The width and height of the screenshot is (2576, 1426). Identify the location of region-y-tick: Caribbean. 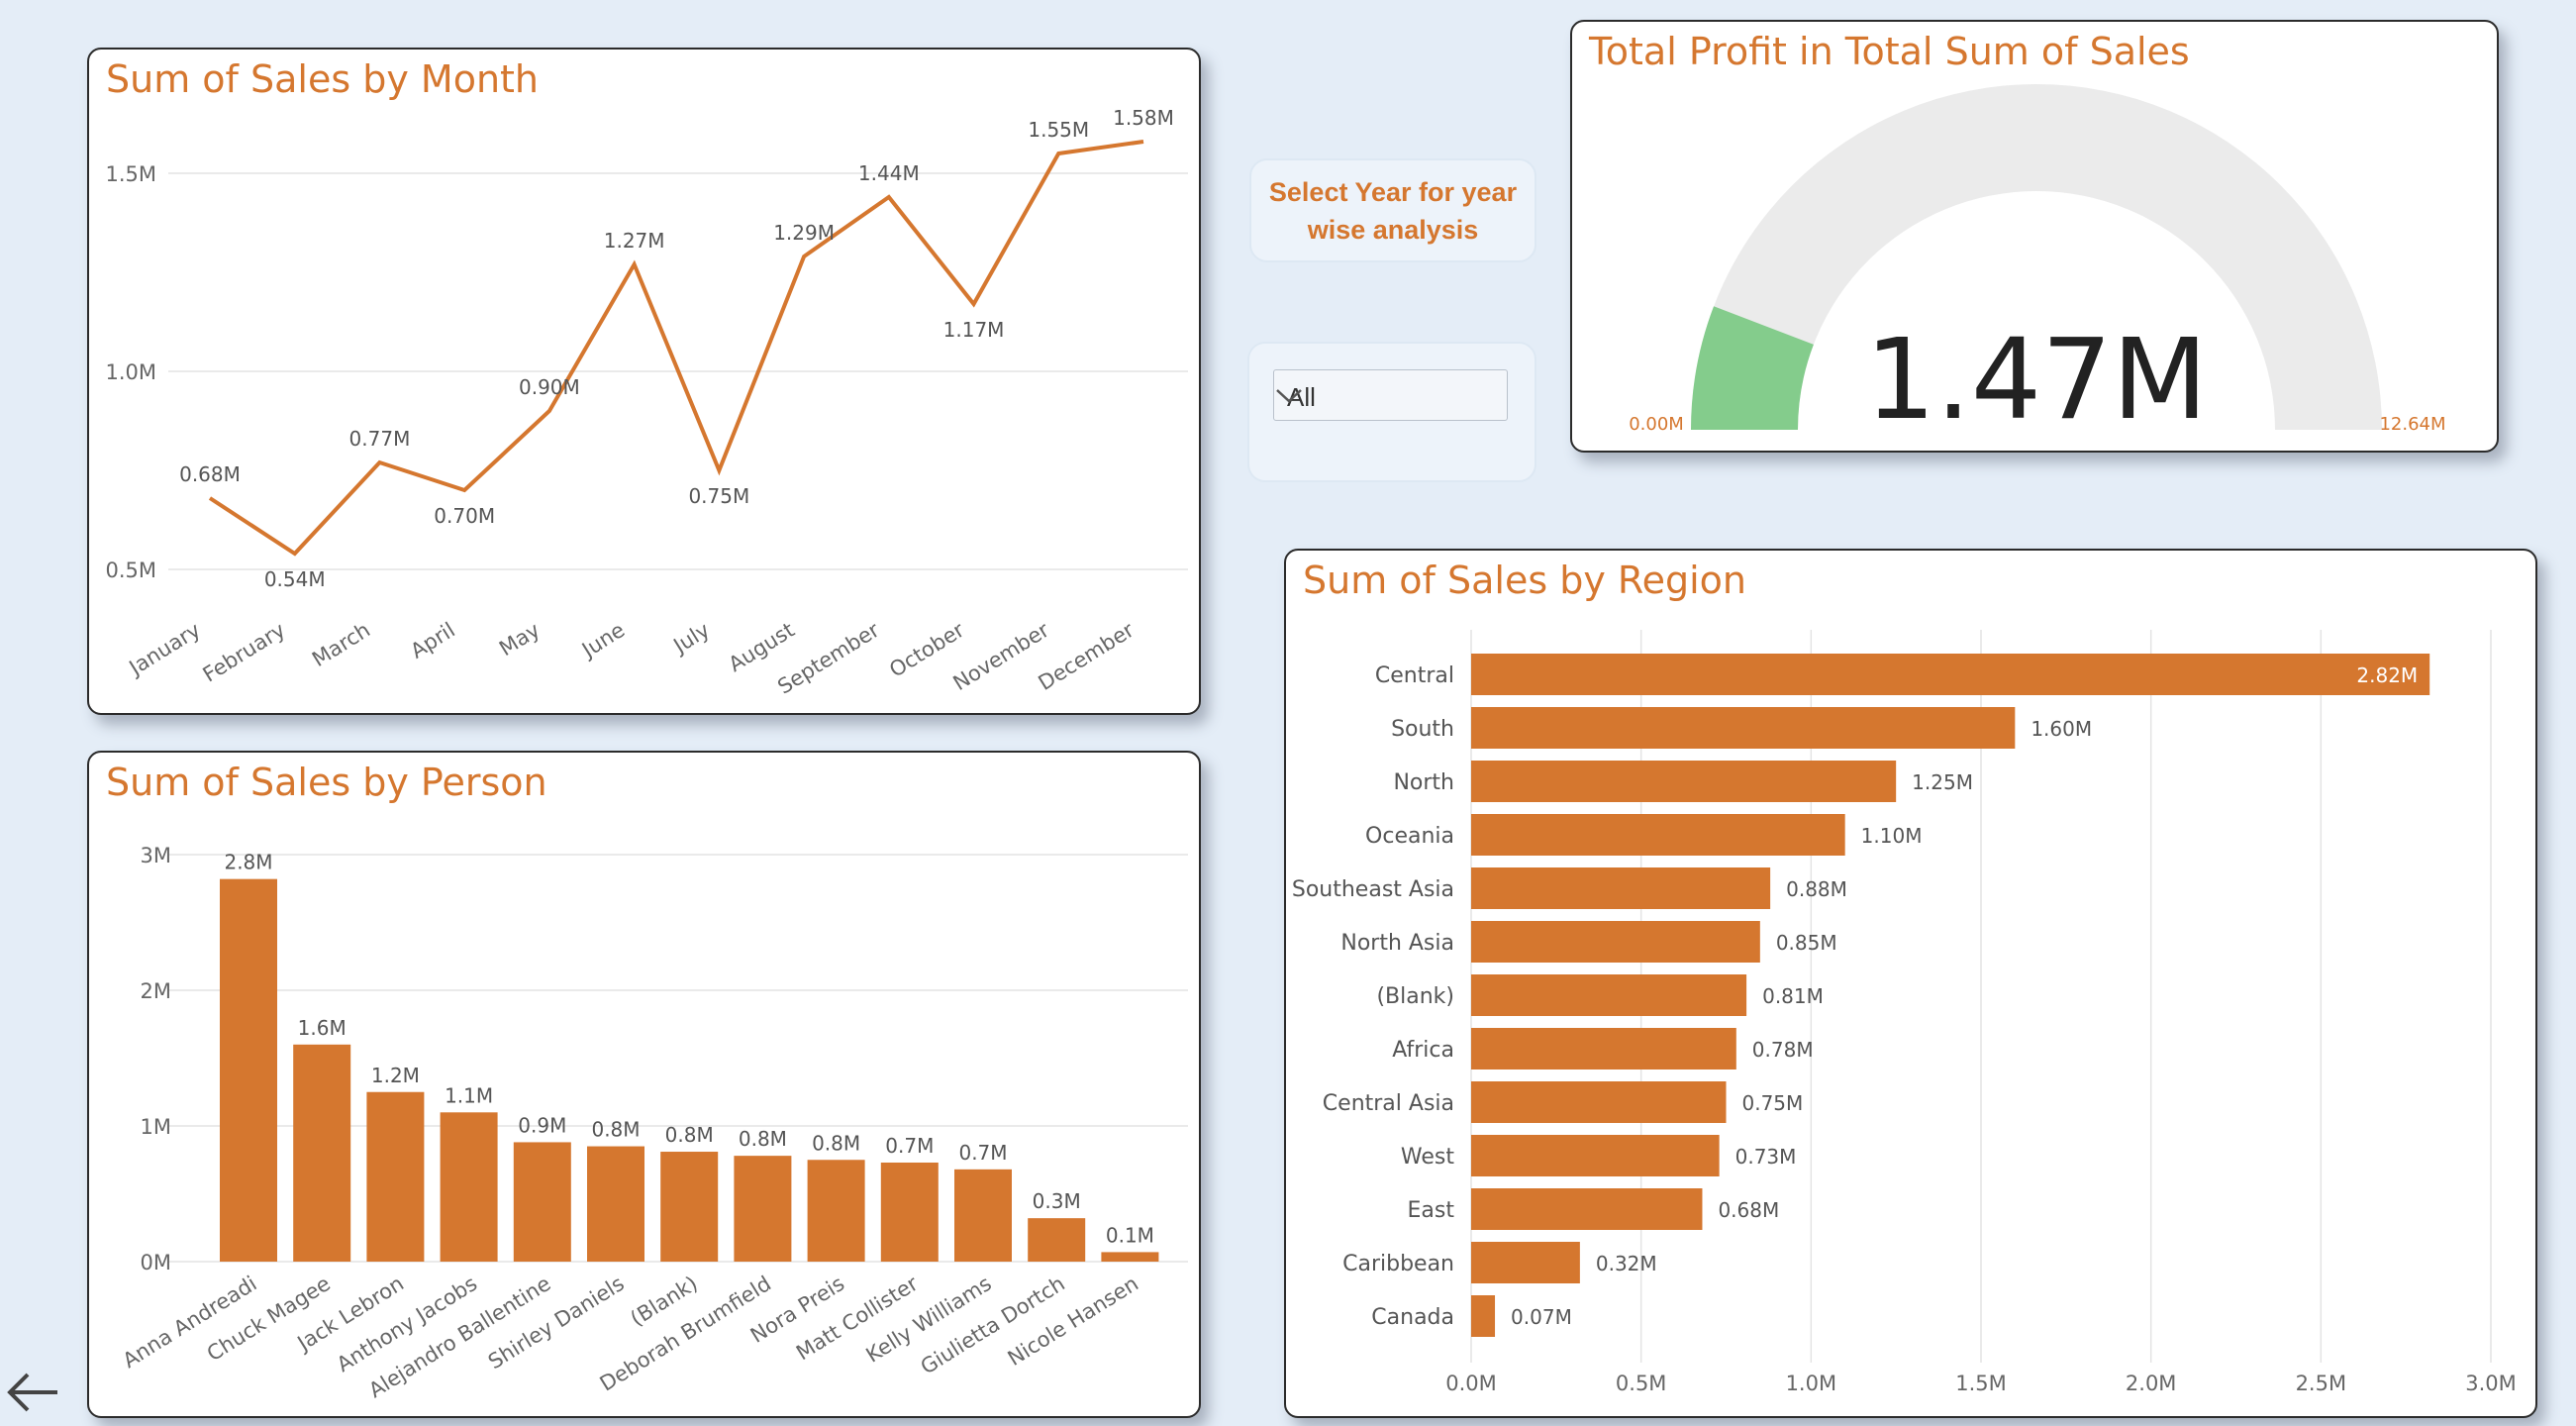
(1398, 1264).